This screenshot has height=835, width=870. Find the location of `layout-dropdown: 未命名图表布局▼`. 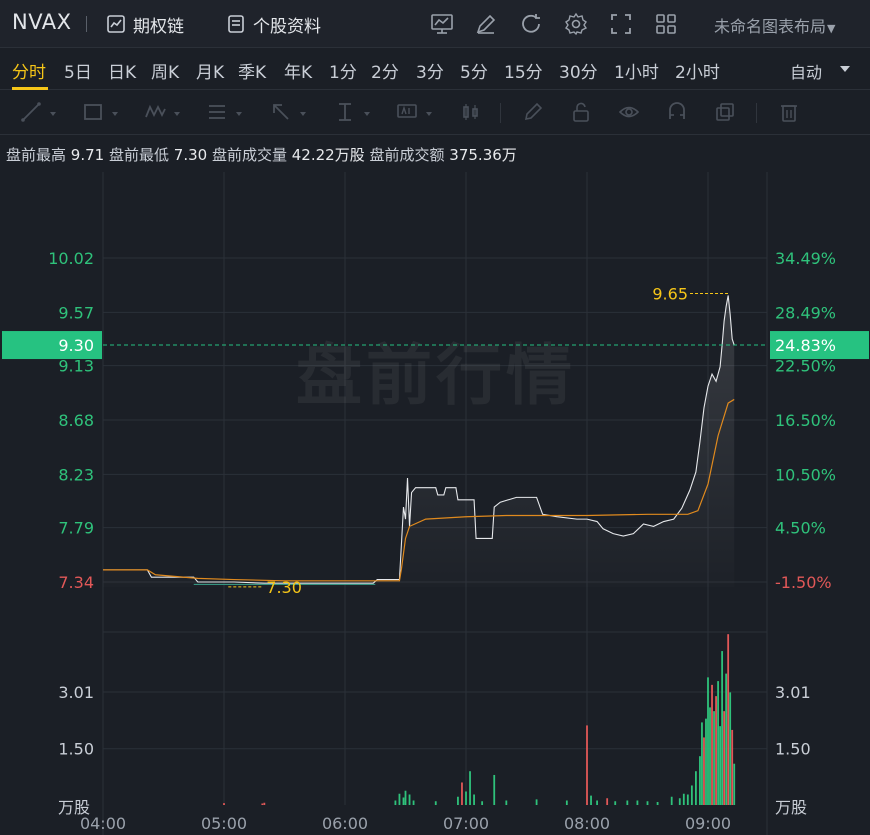

layout-dropdown: 未命名图表布局▼ is located at coordinates (774, 25).